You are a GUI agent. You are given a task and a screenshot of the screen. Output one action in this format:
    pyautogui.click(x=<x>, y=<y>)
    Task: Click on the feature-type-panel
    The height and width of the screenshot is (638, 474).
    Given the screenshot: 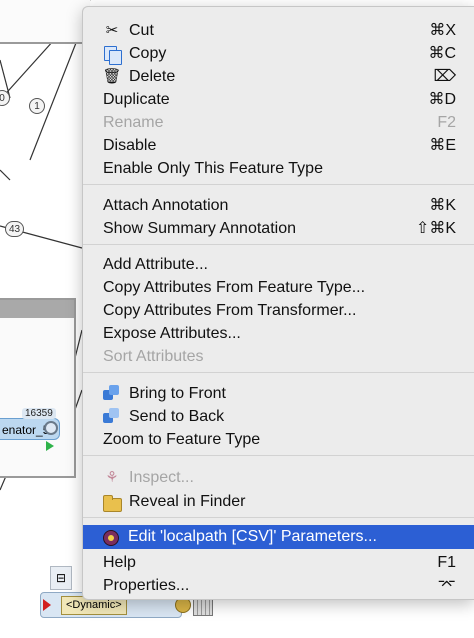 What is the action you would take?
    pyautogui.click(x=38, y=388)
    